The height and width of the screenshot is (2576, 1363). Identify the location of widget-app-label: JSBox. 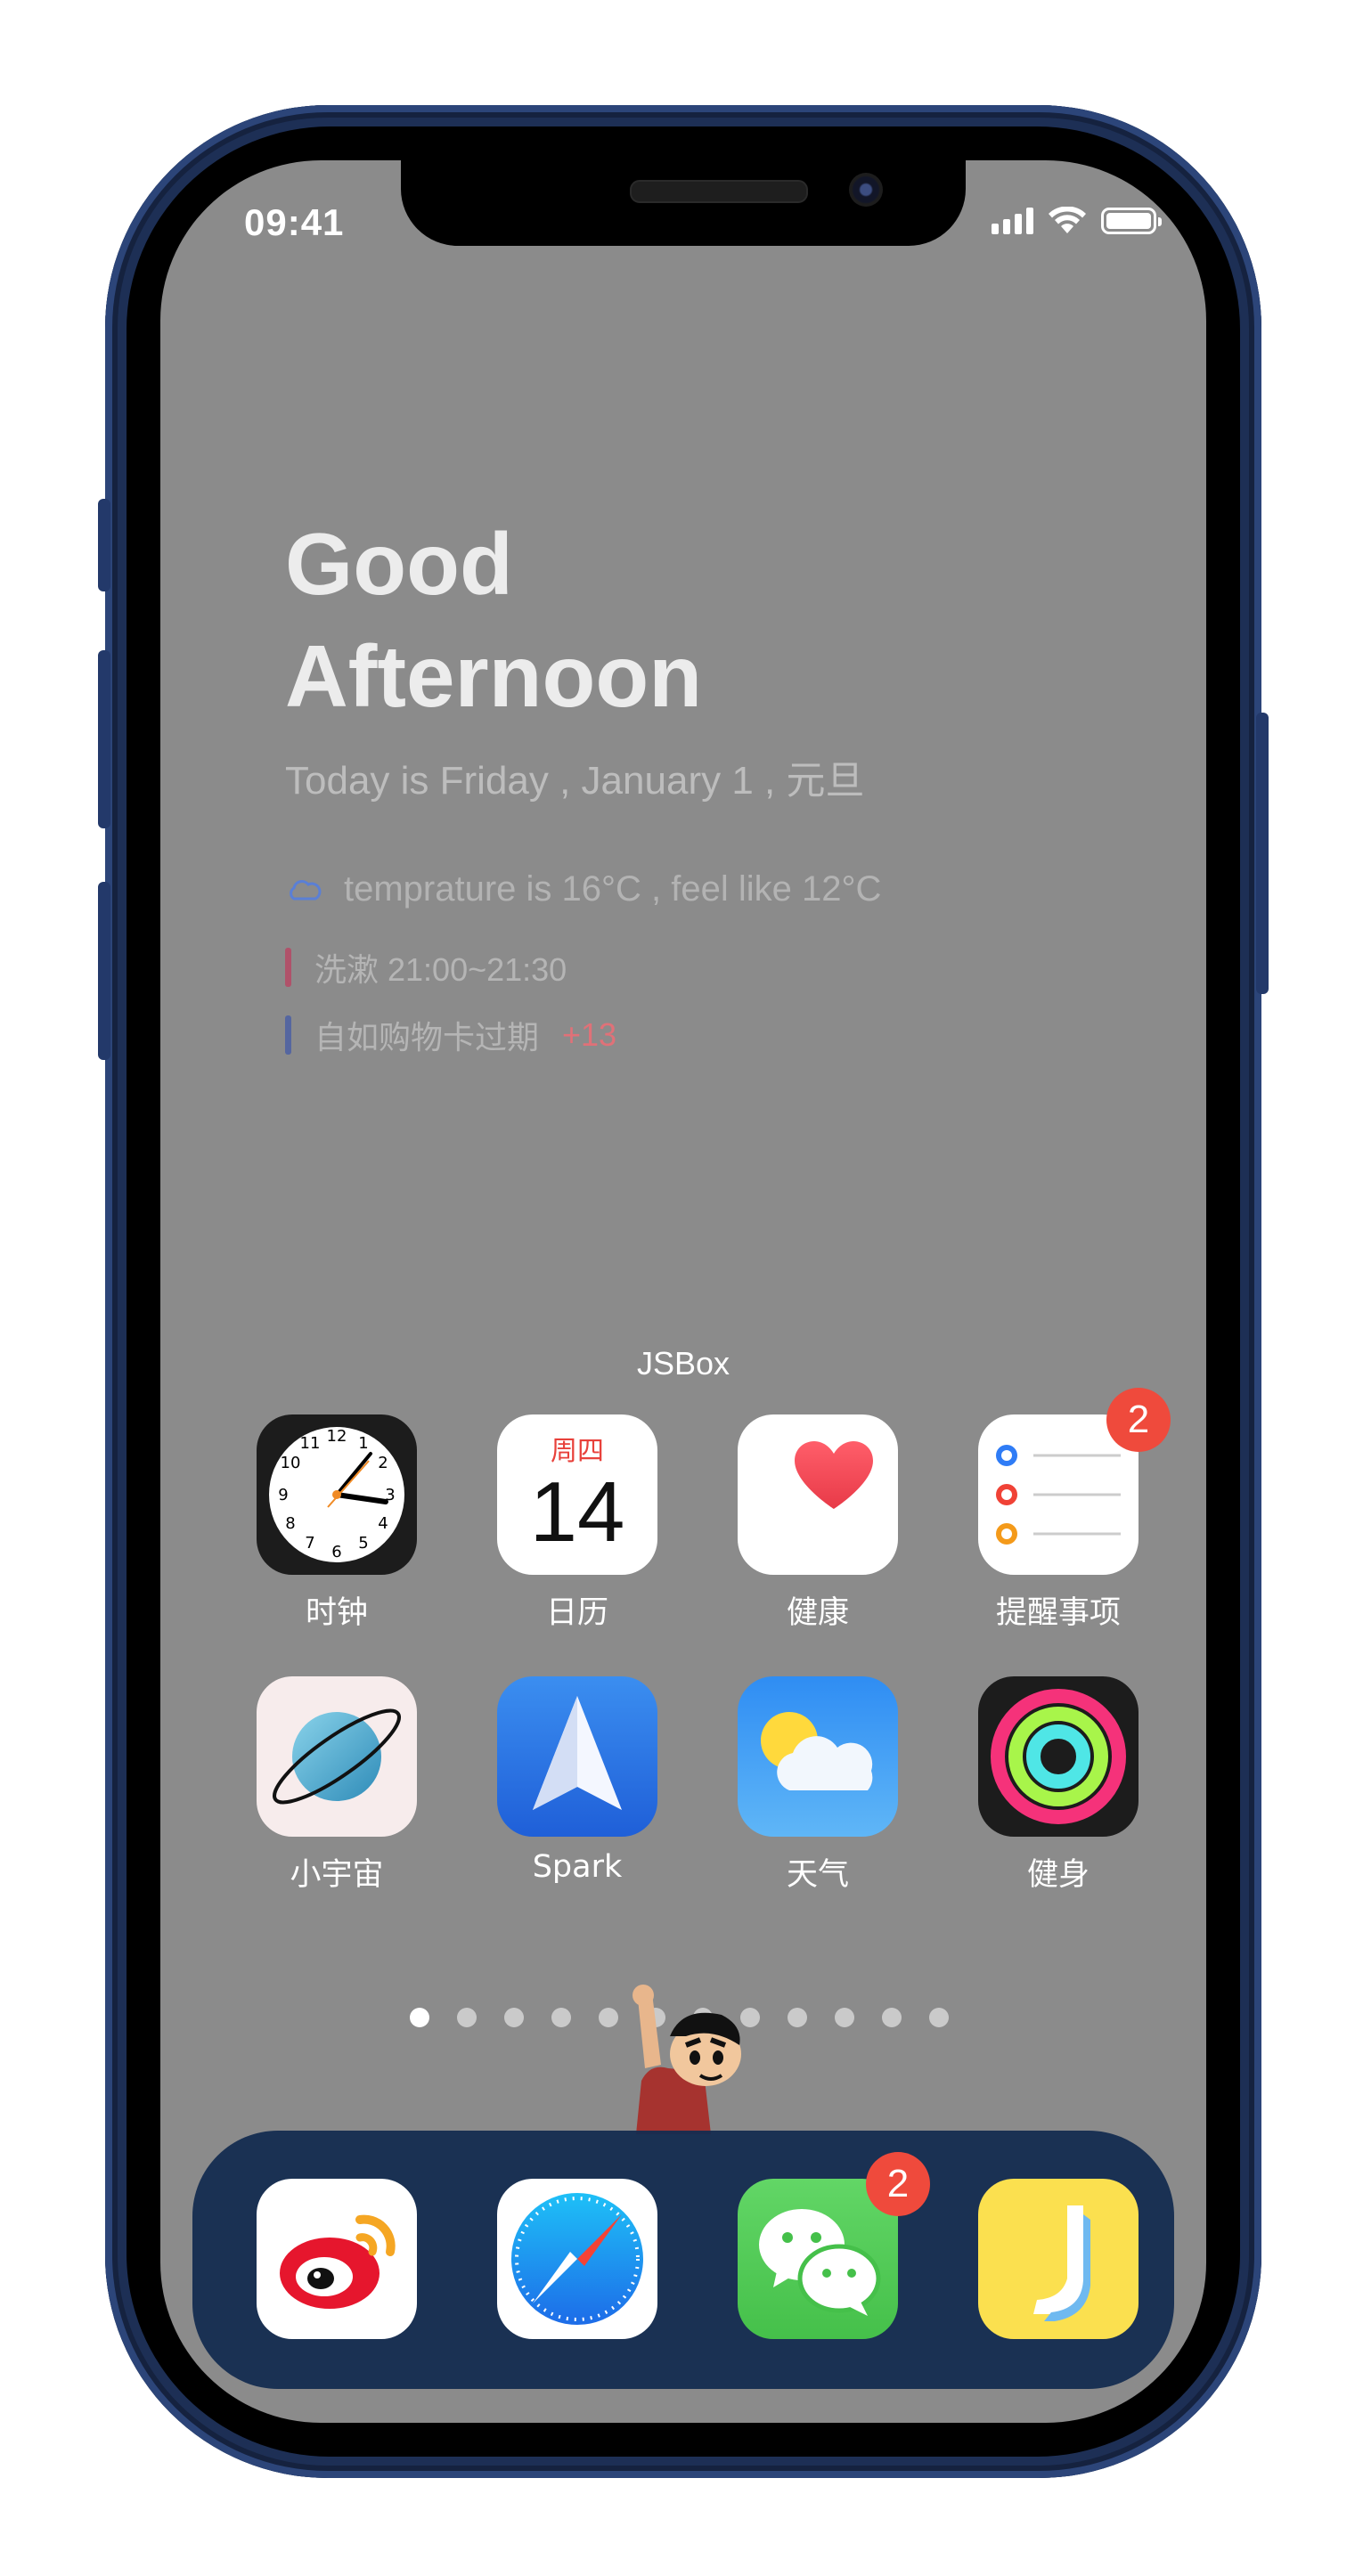
(683, 1363).